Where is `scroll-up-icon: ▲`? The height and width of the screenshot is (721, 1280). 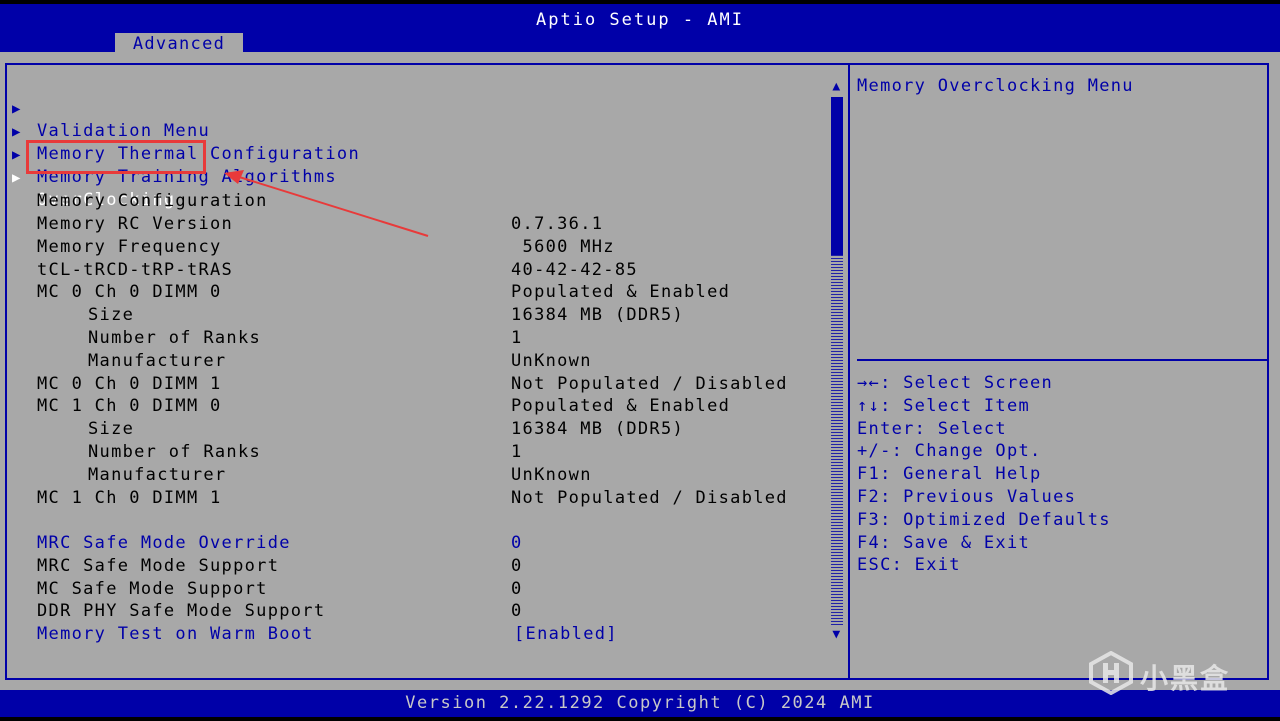
scroll-up-icon: ▲ is located at coordinates (837, 87).